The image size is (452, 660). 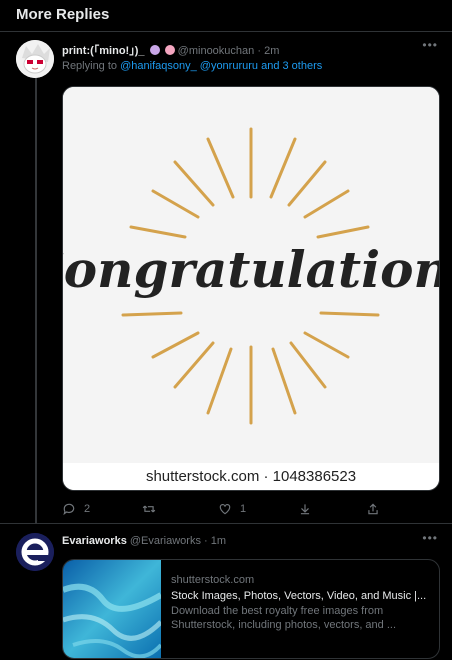 What do you see at coordinates (94, 541) in the screenshot?
I see `display-name: Evariaworks` at bounding box center [94, 541].